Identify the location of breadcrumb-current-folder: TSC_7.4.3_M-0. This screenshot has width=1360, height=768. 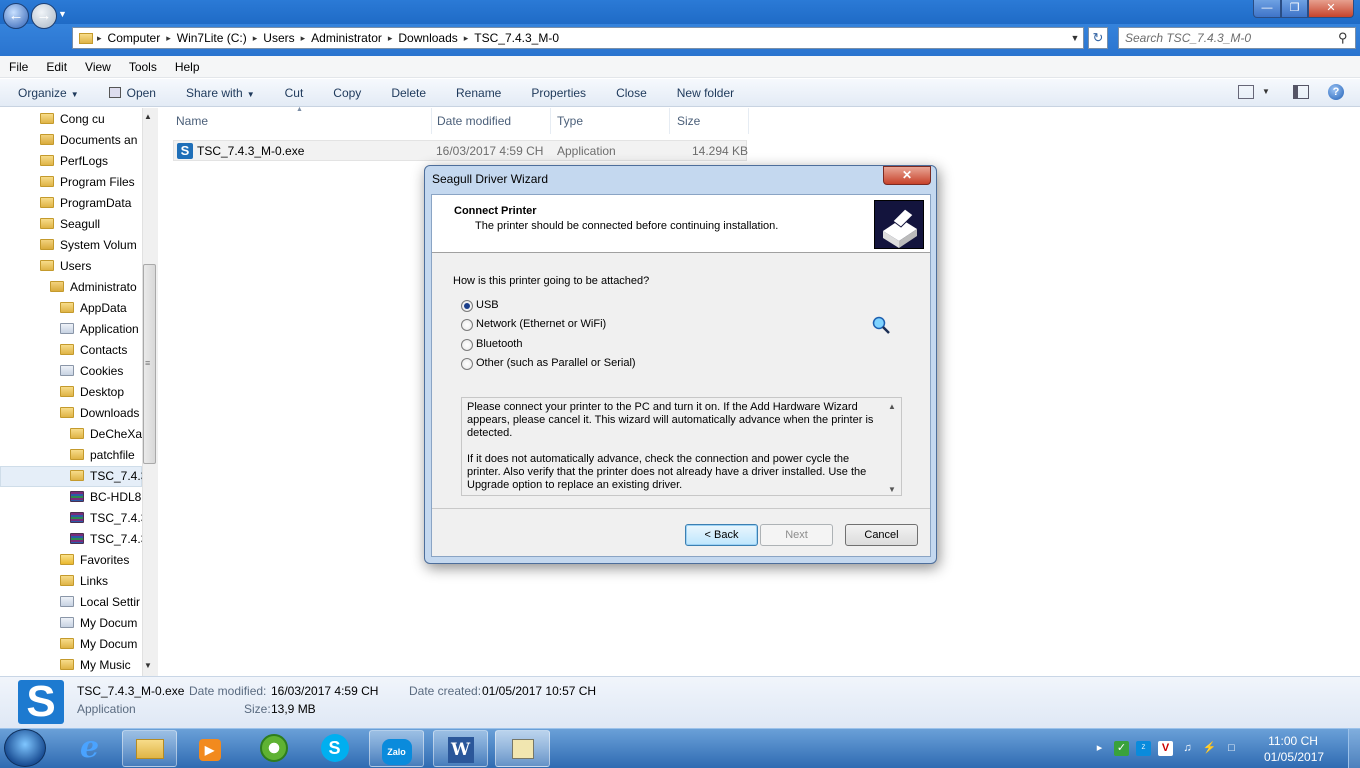
(516, 38).